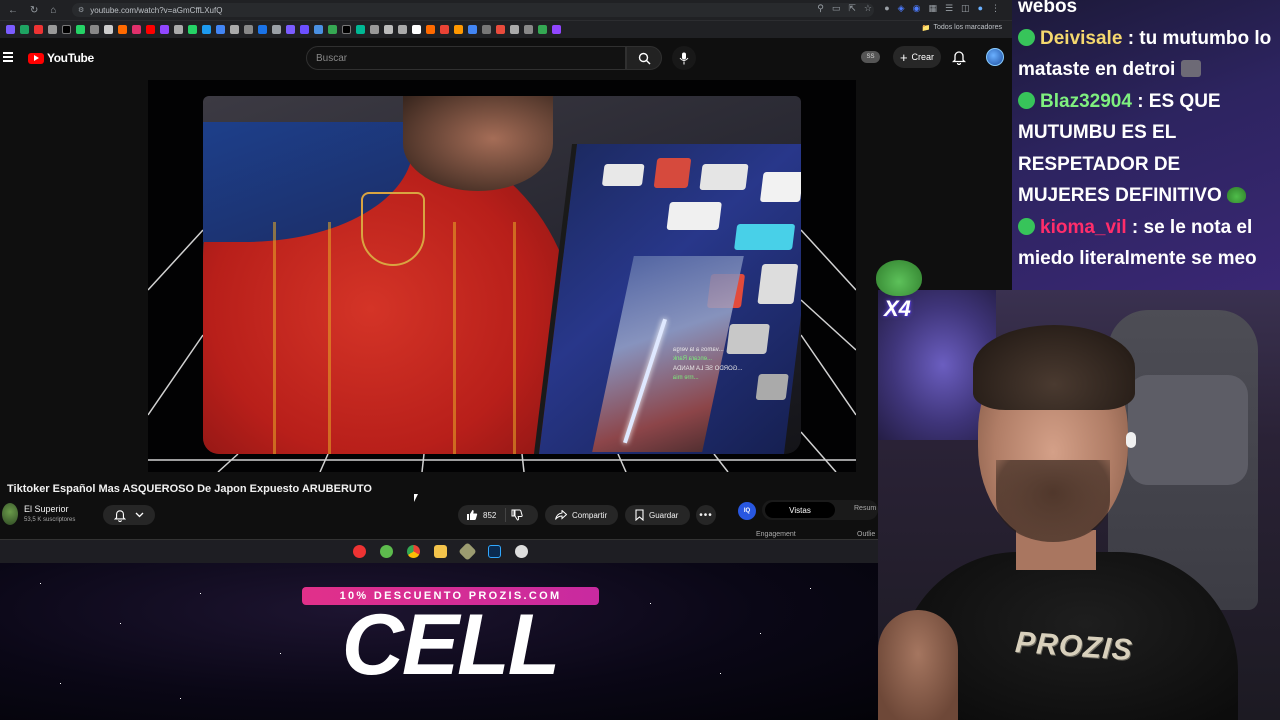 The height and width of the screenshot is (720, 1280). What do you see at coordinates (1083, 227) in the screenshot?
I see `chat-username: kioma_vil` at bounding box center [1083, 227].